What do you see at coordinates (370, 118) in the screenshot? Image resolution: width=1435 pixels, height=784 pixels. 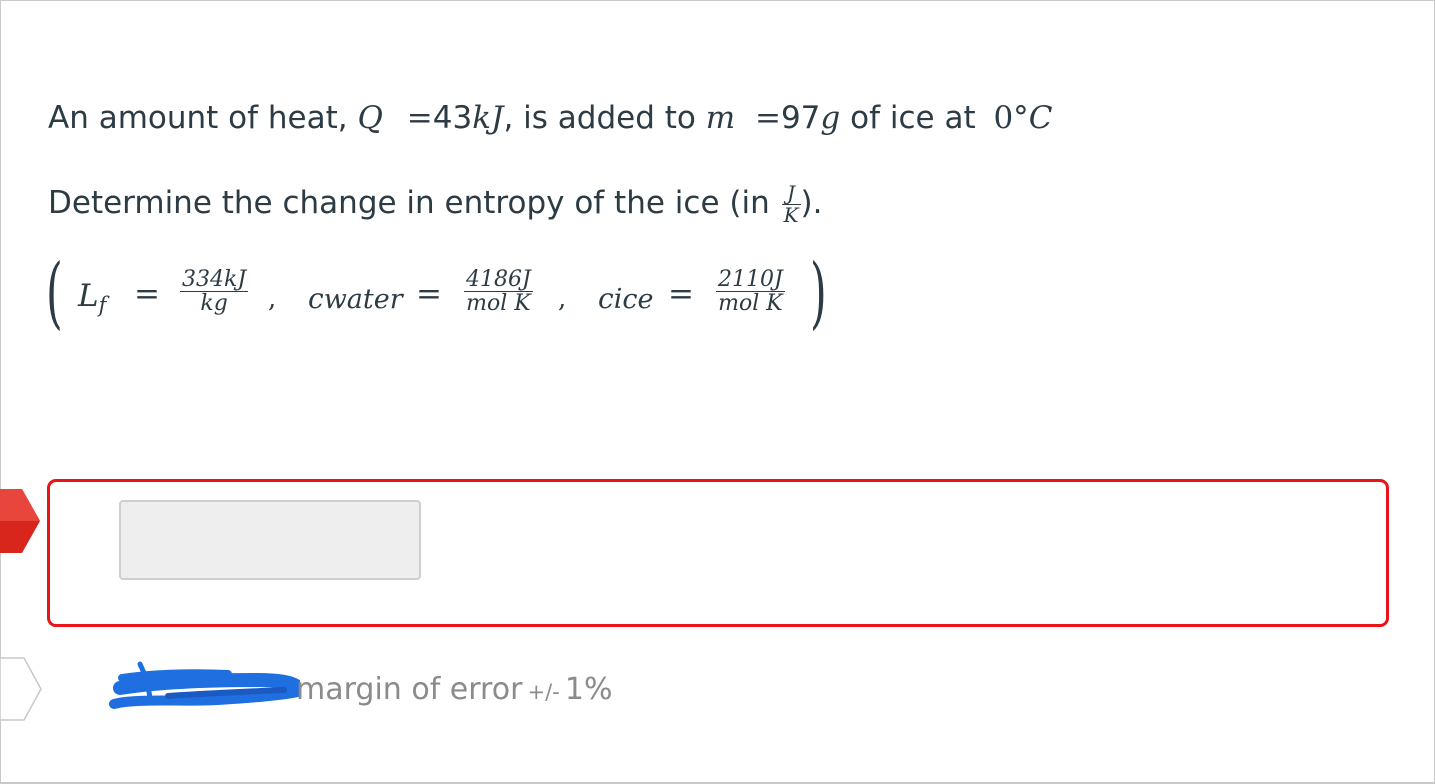 I see `heat-variable: Q` at bounding box center [370, 118].